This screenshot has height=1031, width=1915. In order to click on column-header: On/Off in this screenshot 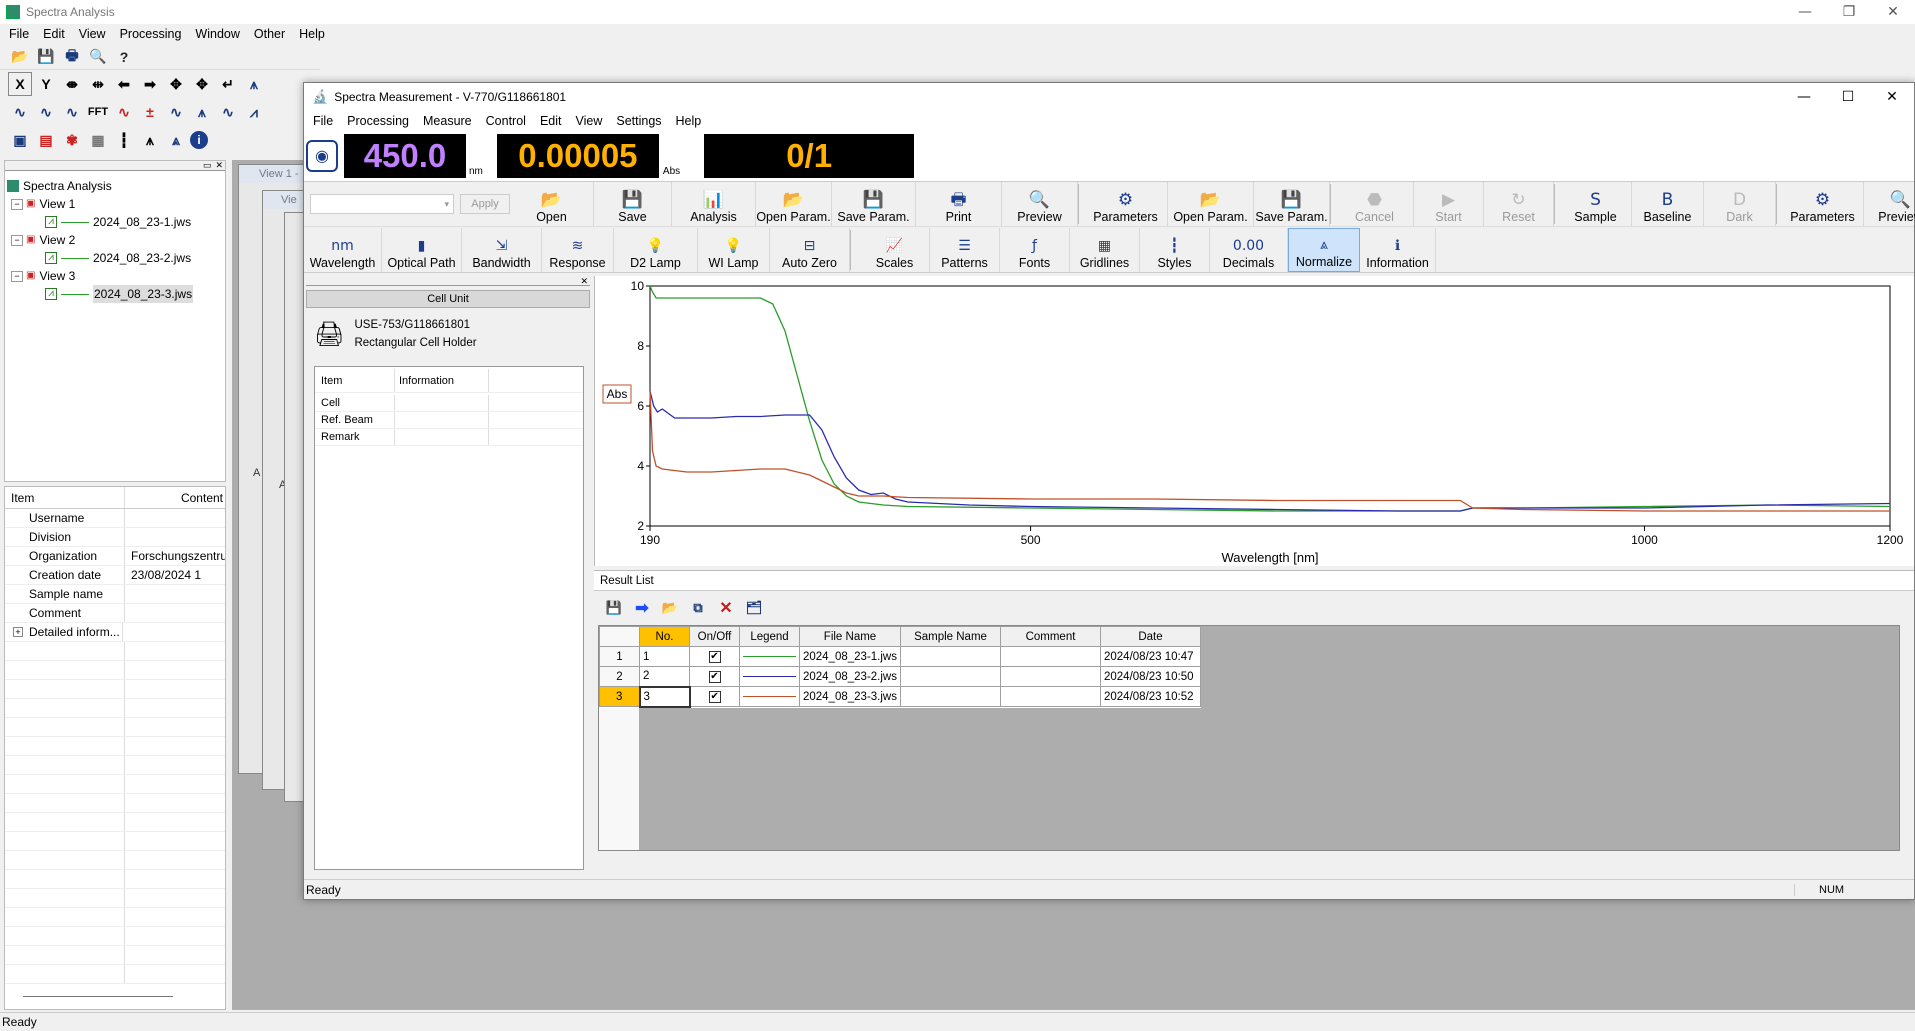, I will do `click(714, 636)`.